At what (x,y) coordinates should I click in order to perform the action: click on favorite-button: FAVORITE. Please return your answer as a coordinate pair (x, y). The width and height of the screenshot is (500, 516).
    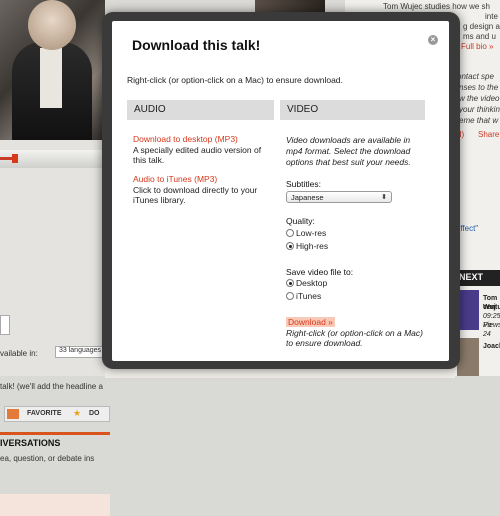
    Looking at the image, I should click on (44, 413).